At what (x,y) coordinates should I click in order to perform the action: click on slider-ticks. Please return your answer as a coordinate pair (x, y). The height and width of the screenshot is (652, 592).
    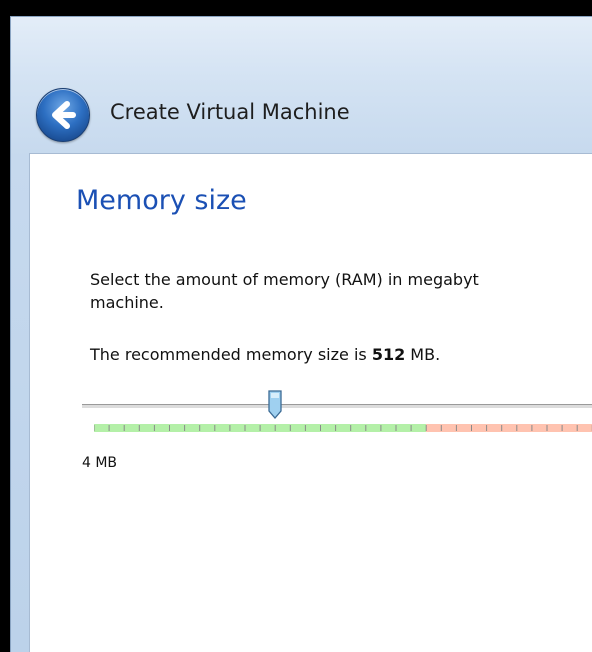
    Looking at the image, I should click on (343, 428).